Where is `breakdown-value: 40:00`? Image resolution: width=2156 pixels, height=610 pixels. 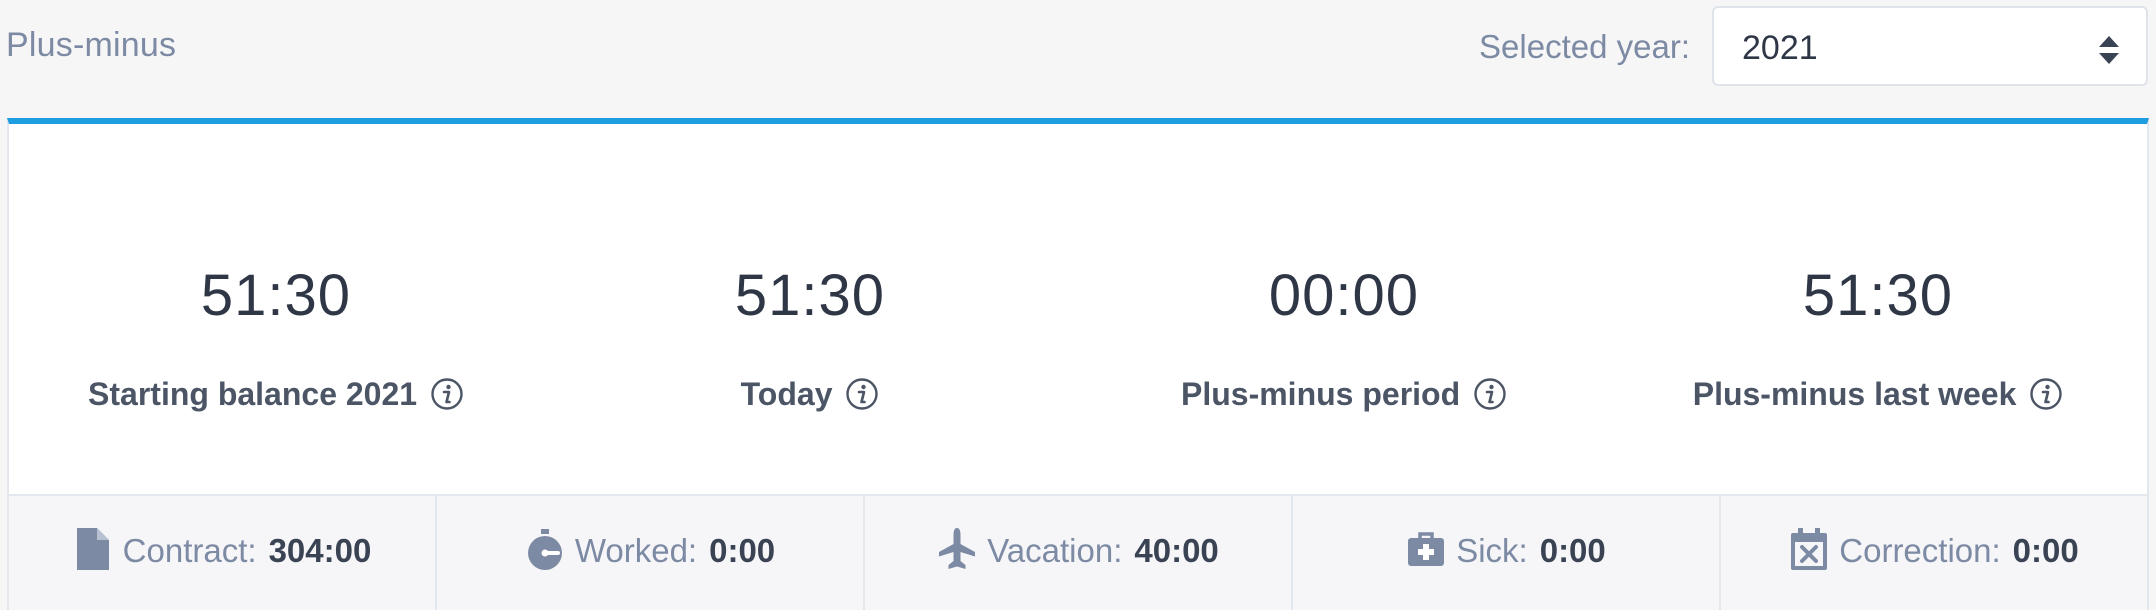 breakdown-value: 40:00 is located at coordinates (1176, 550).